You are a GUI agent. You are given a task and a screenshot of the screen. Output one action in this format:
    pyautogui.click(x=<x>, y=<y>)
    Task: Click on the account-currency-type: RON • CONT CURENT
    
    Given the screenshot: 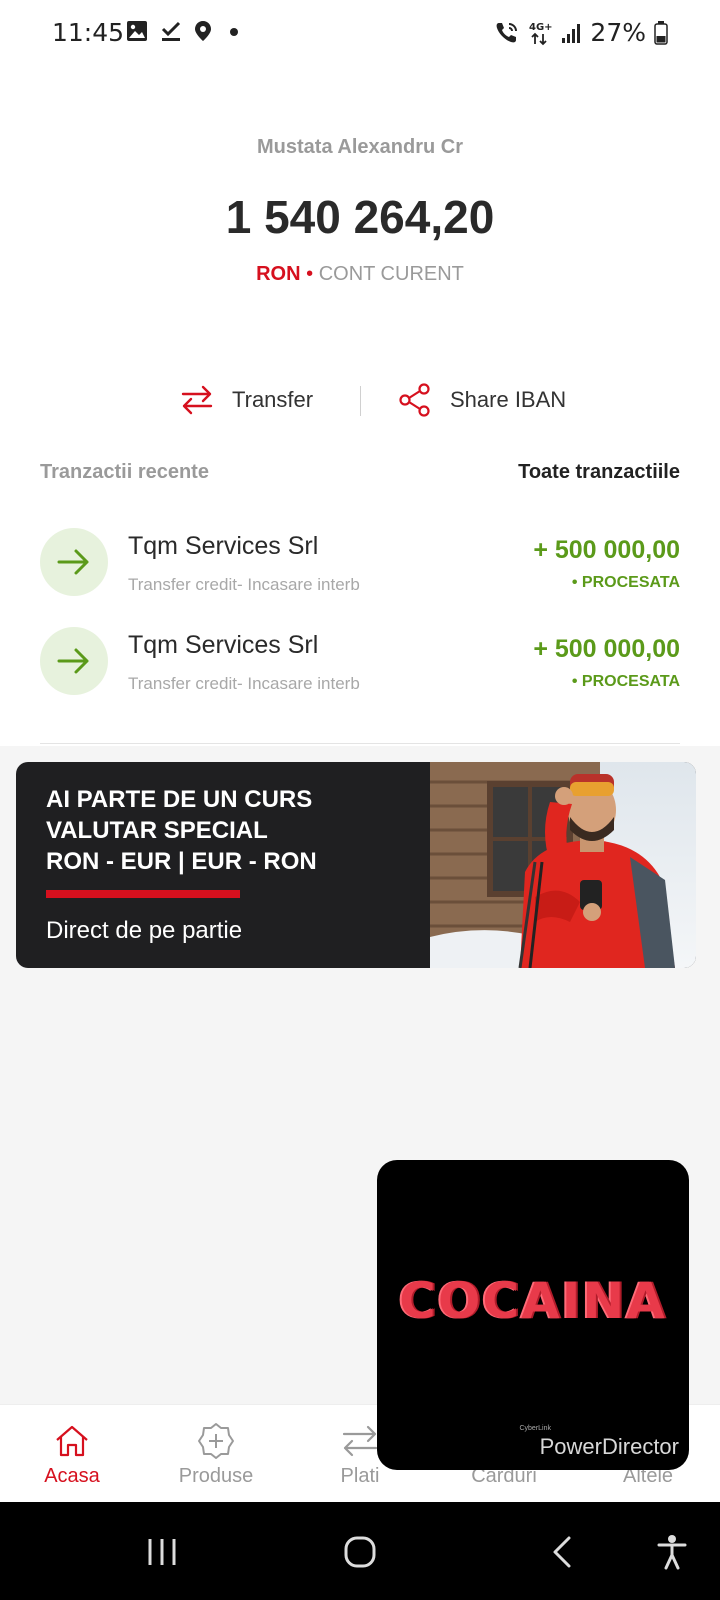 What is the action you would take?
    pyautogui.click(x=360, y=274)
    